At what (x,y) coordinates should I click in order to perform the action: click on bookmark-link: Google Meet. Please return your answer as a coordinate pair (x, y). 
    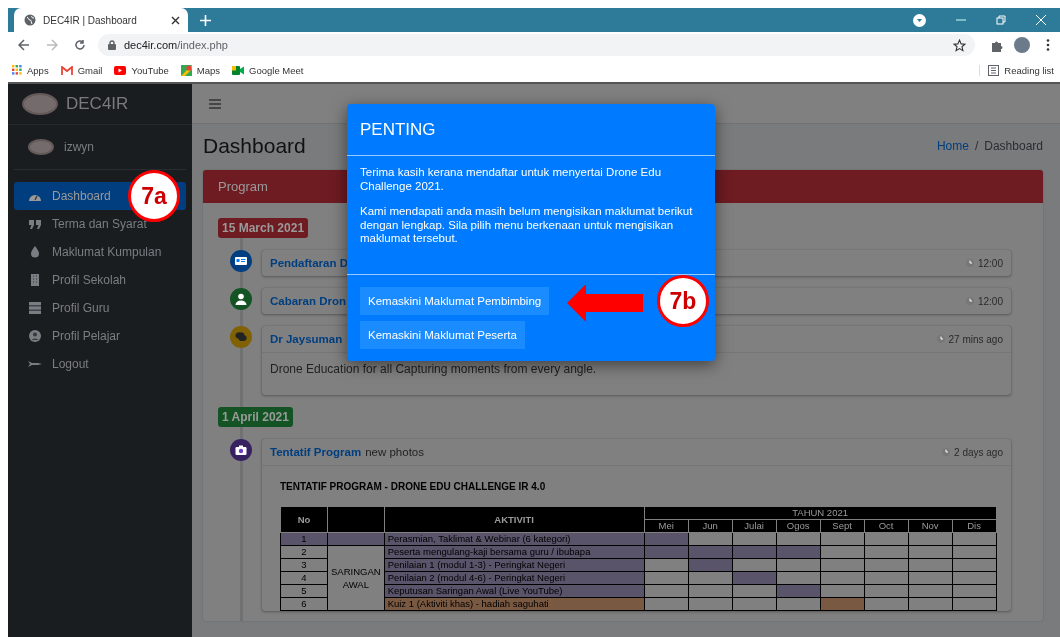
    Looking at the image, I should click on (268, 70).